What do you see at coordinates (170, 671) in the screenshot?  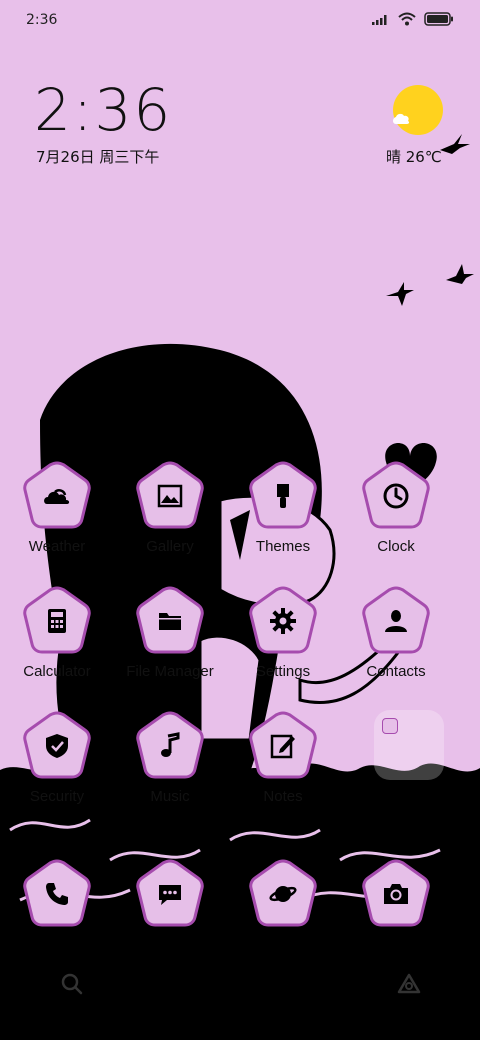 I see `app-label: File Manager` at bounding box center [170, 671].